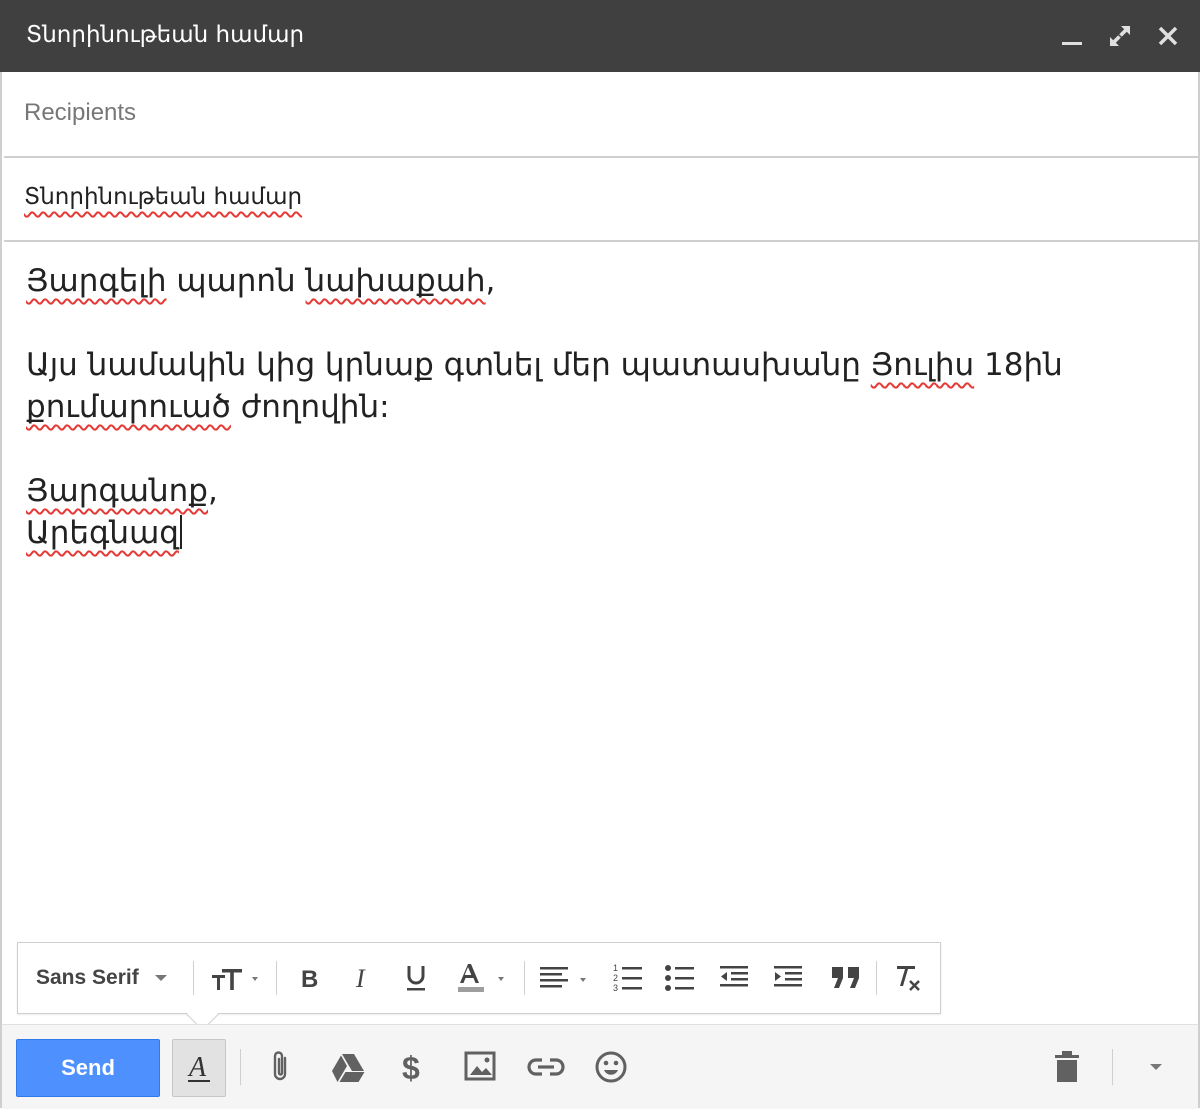 The height and width of the screenshot is (1110, 1200). I want to click on trash-icon, so click(1067, 1067).